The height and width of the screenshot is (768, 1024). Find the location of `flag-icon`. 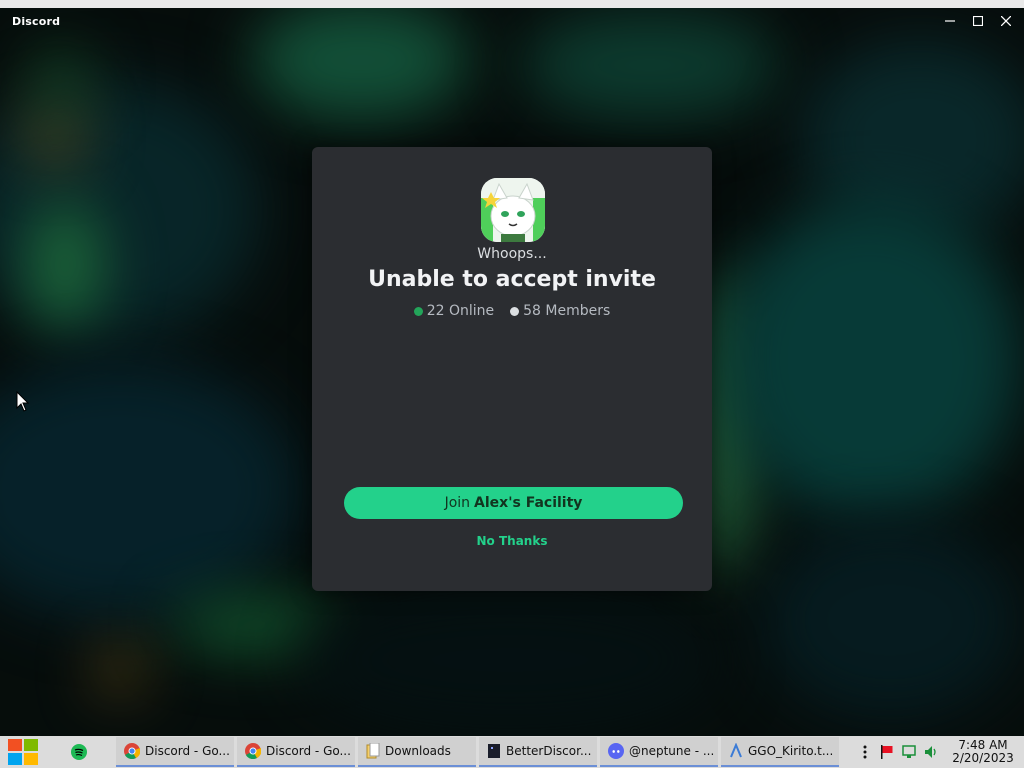

flag-icon is located at coordinates (887, 752).